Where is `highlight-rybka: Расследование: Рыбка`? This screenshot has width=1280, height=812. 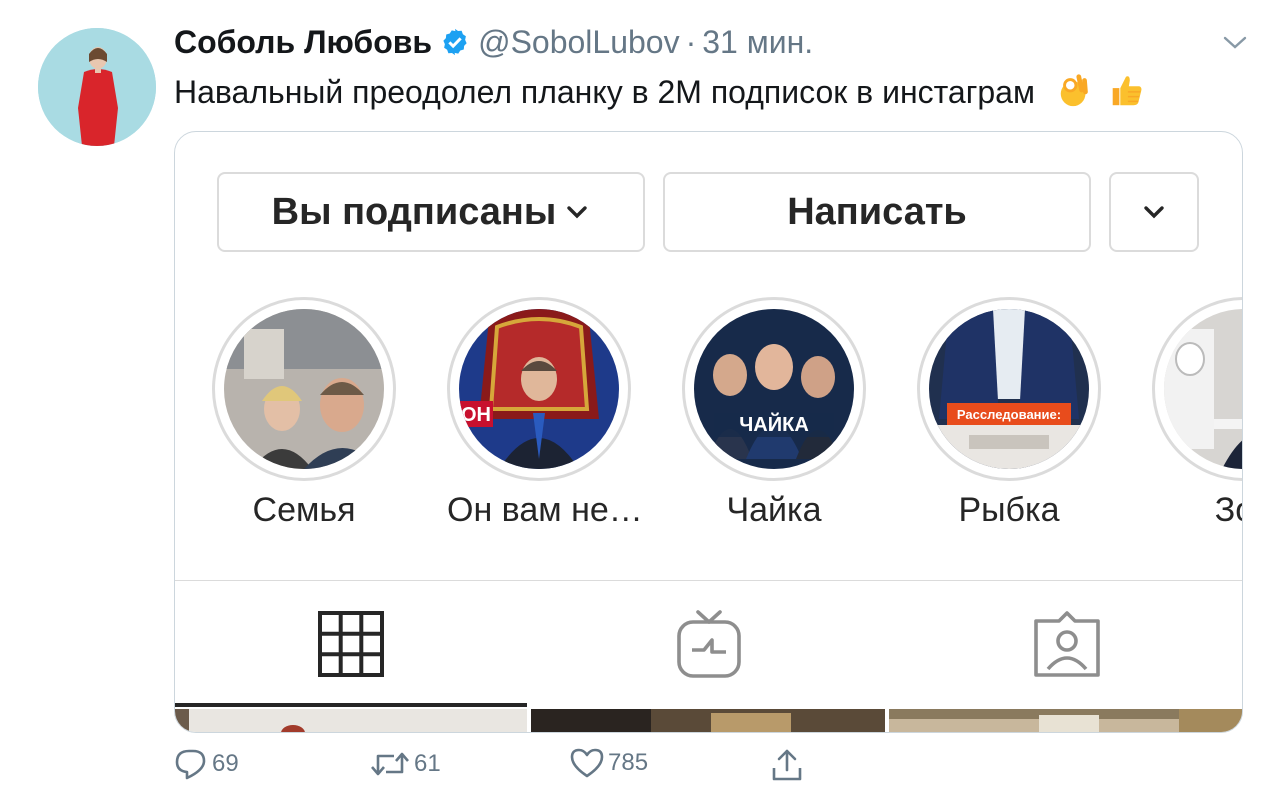
highlight-rybka: Расследование: Рыбка is located at coordinates (1009, 413).